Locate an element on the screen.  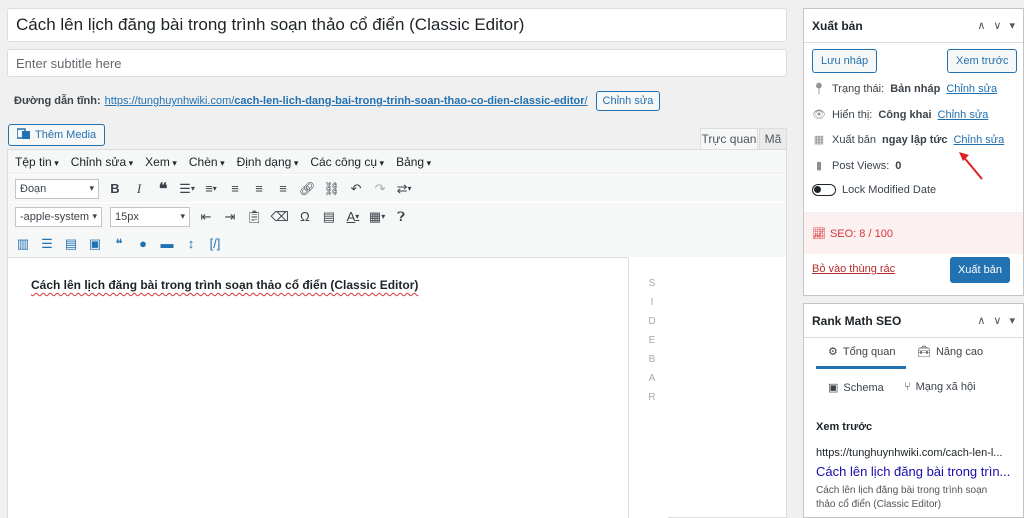
active-tab-indicator is located at coordinates (861, 367).